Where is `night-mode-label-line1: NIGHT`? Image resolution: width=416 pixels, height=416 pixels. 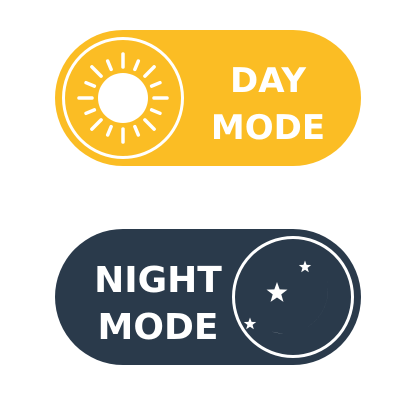
night-mode-label-line1: NIGHT is located at coordinates (158, 280).